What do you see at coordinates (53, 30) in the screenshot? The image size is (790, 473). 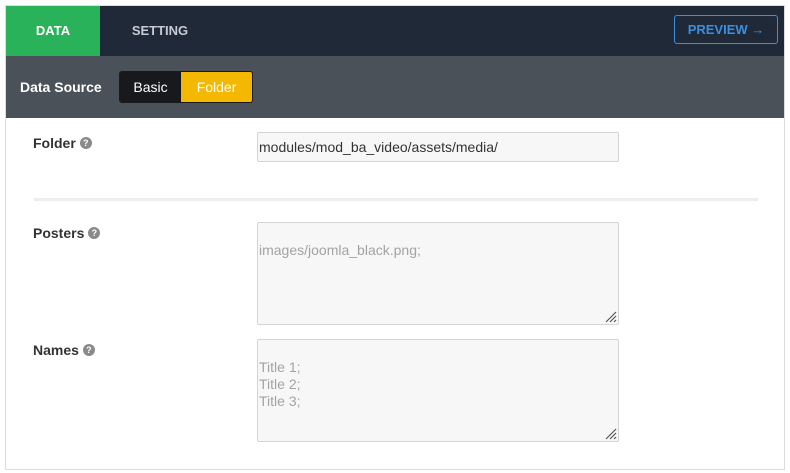 I see `tab-data-label: DATA` at bounding box center [53, 30].